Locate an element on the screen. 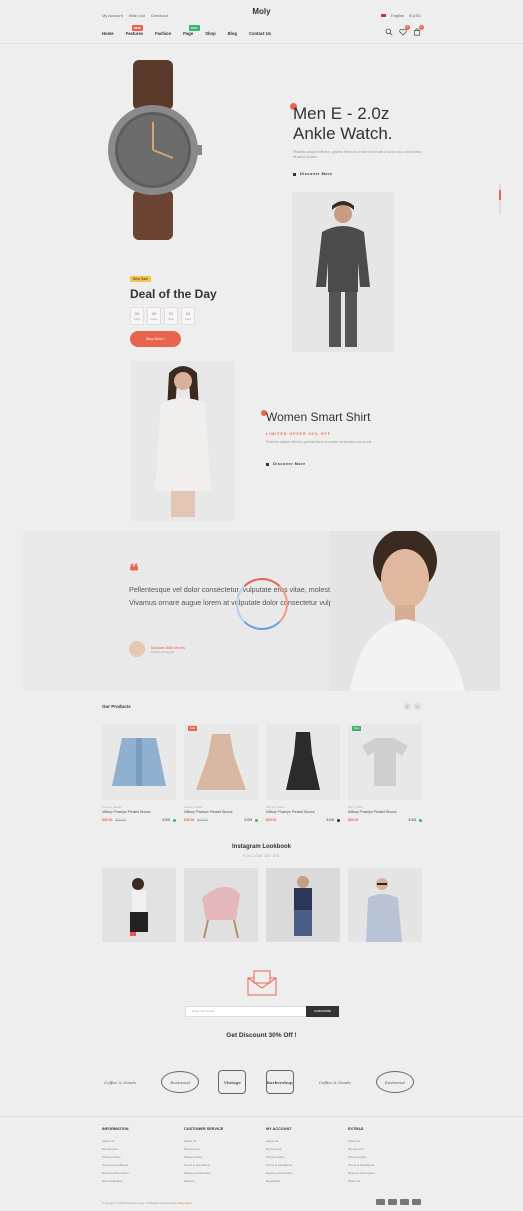  footer-link: Wish List is located at coordinates (389, 1181).